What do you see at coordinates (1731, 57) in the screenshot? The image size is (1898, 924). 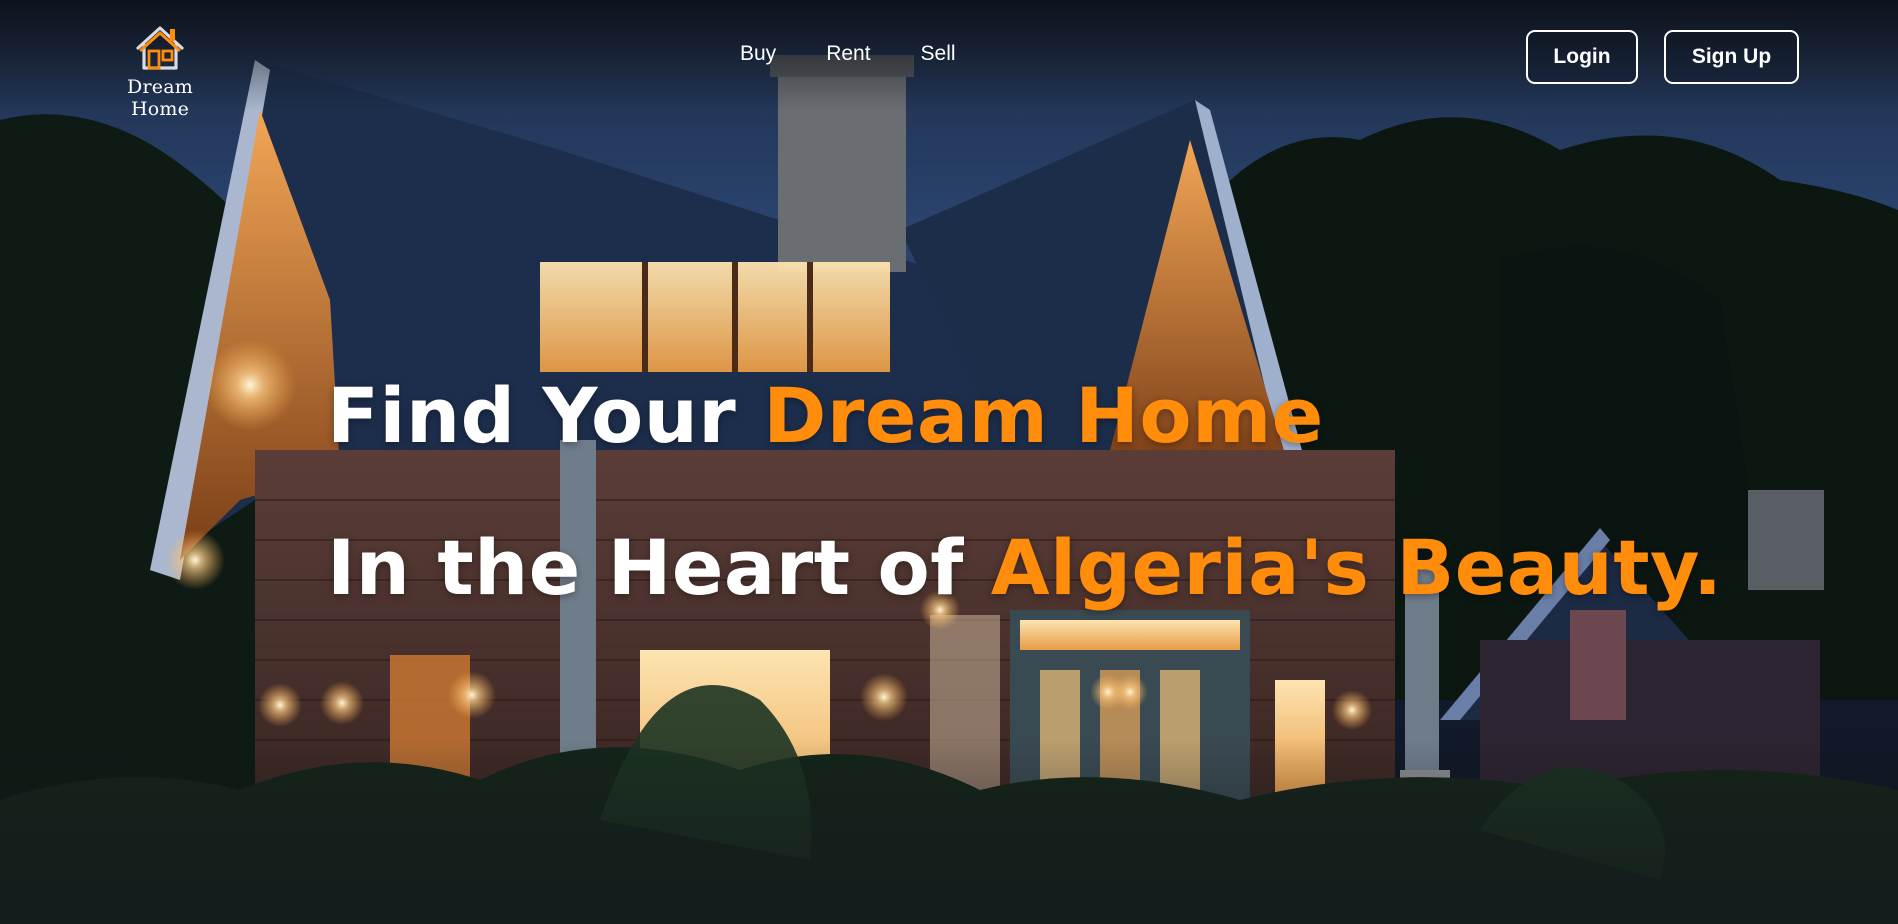 I see `signup-button: Sign Up` at bounding box center [1731, 57].